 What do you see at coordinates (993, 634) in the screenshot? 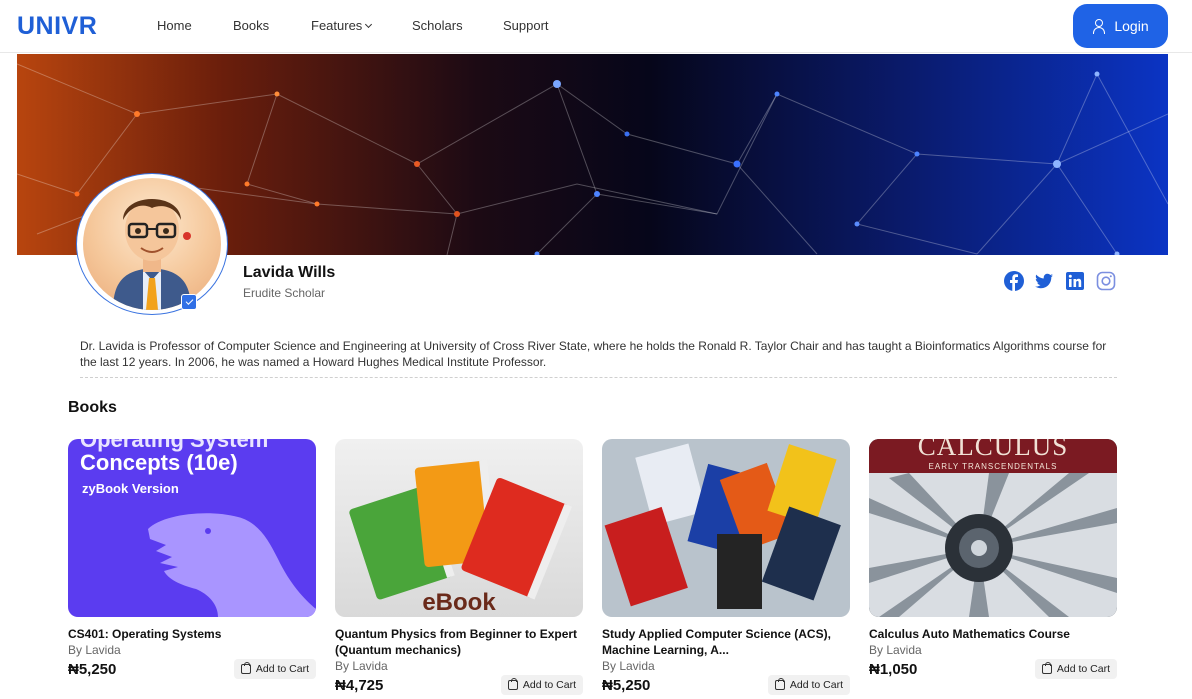
I see `book-title: Calculus Auto Mathematics Course` at bounding box center [993, 634].